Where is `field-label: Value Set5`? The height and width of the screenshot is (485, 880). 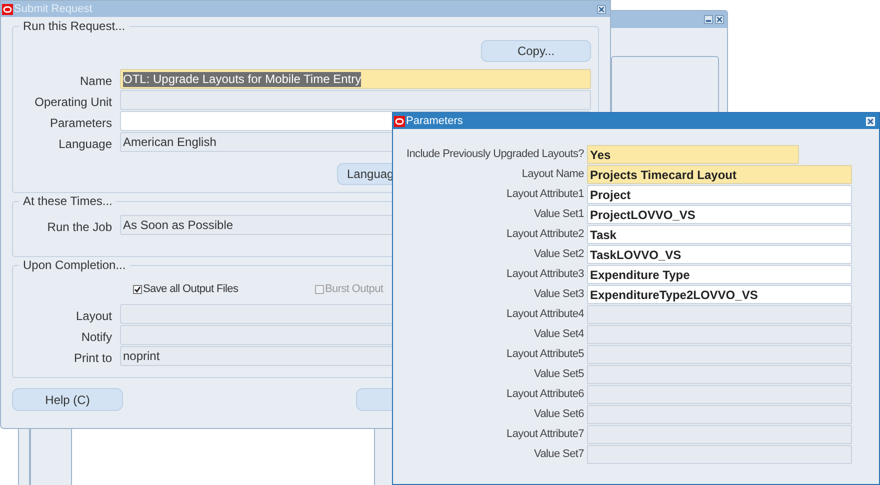
field-label: Value Set5 is located at coordinates (558, 374).